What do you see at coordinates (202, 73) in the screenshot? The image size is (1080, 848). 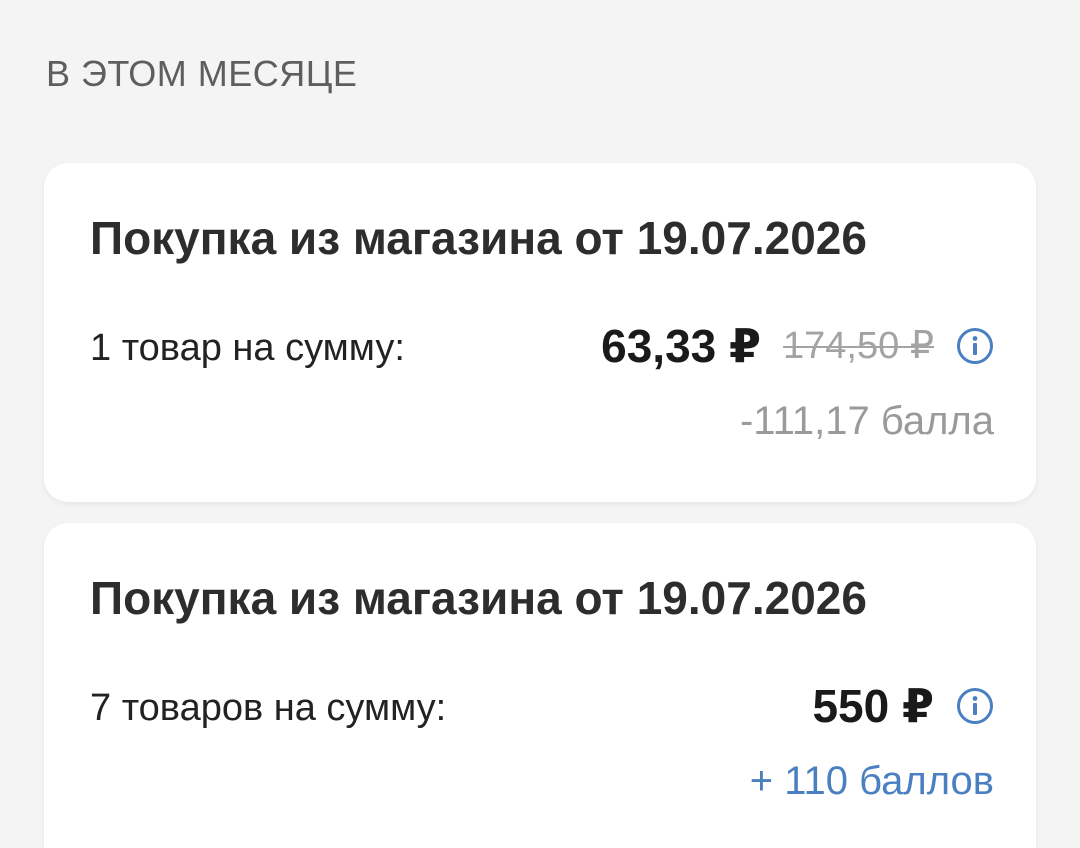 I see `section-title: В ЭТОМ МЕСЯЦЕ` at bounding box center [202, 73].